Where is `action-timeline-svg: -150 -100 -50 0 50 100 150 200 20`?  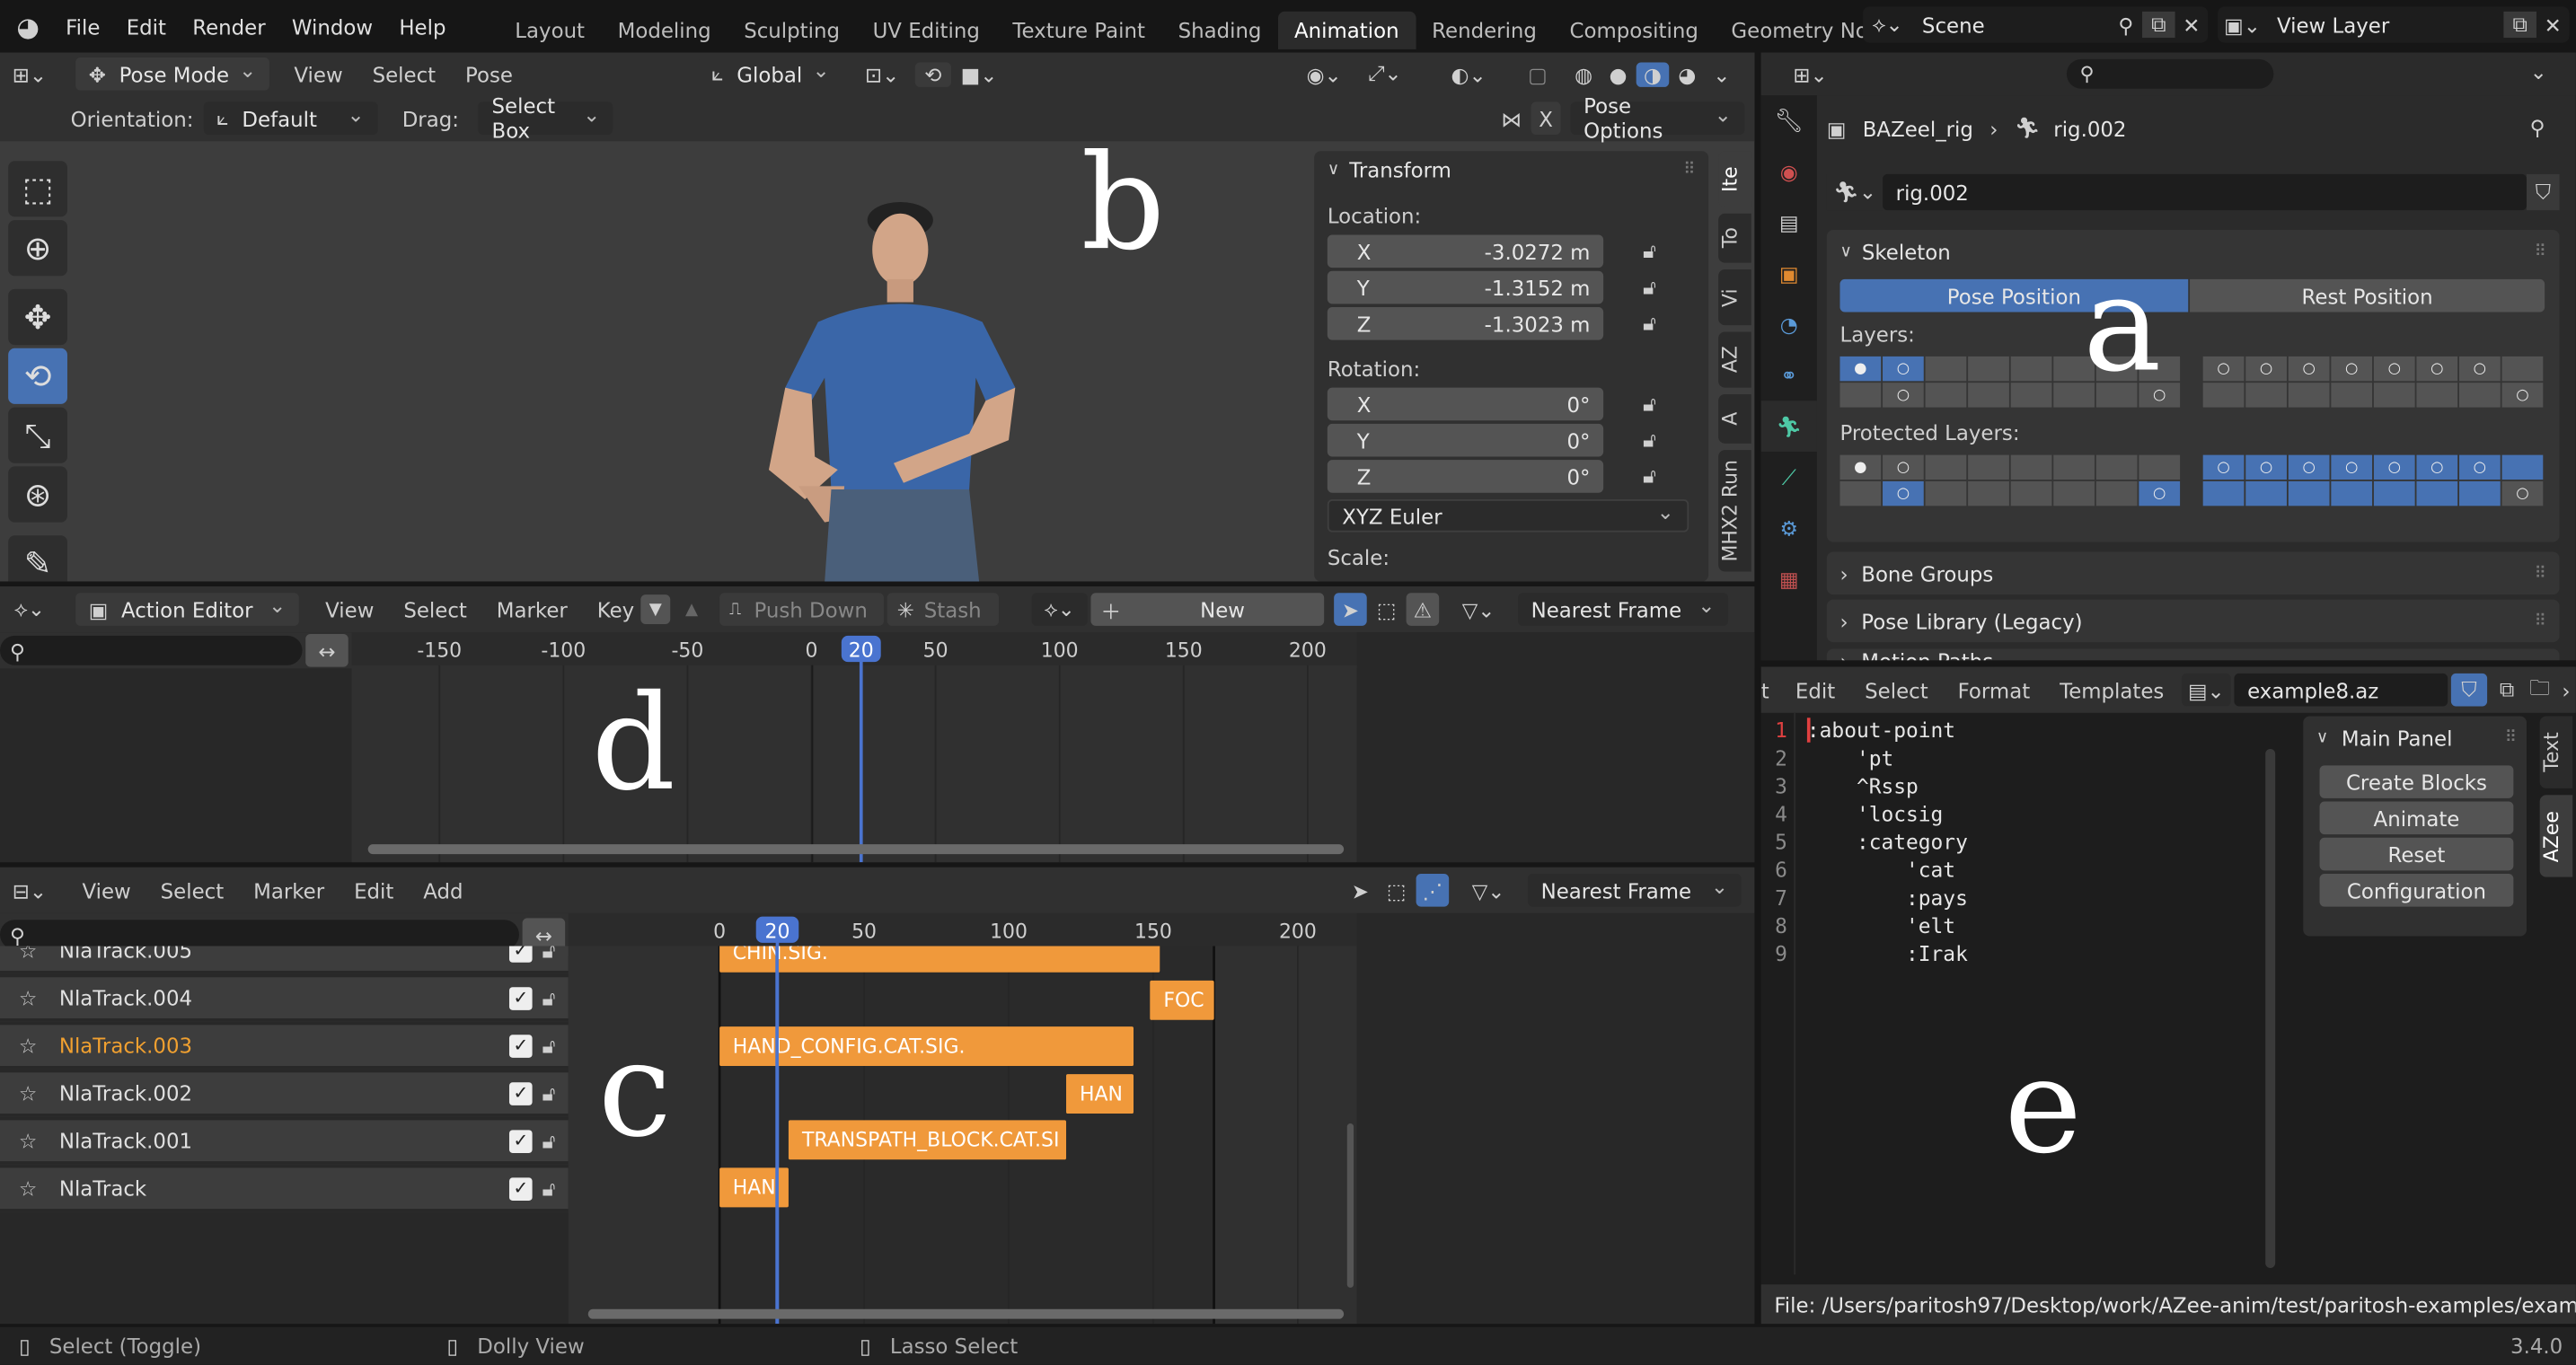
action-timeline-svg: -150 -100 -50 0 50 100 150 200 20 is located at coordinates (854, 747).